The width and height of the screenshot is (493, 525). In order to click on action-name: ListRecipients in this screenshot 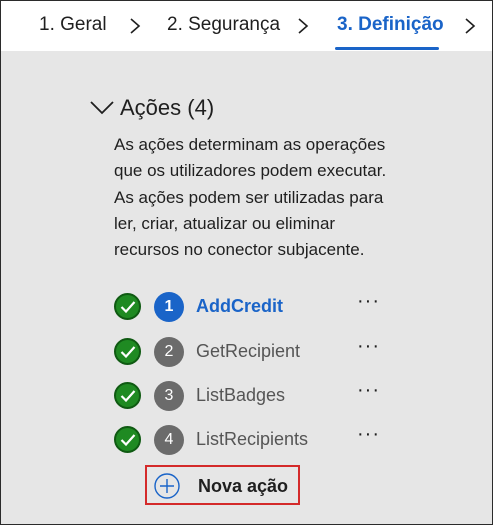, I will do `click(252, 439)`.